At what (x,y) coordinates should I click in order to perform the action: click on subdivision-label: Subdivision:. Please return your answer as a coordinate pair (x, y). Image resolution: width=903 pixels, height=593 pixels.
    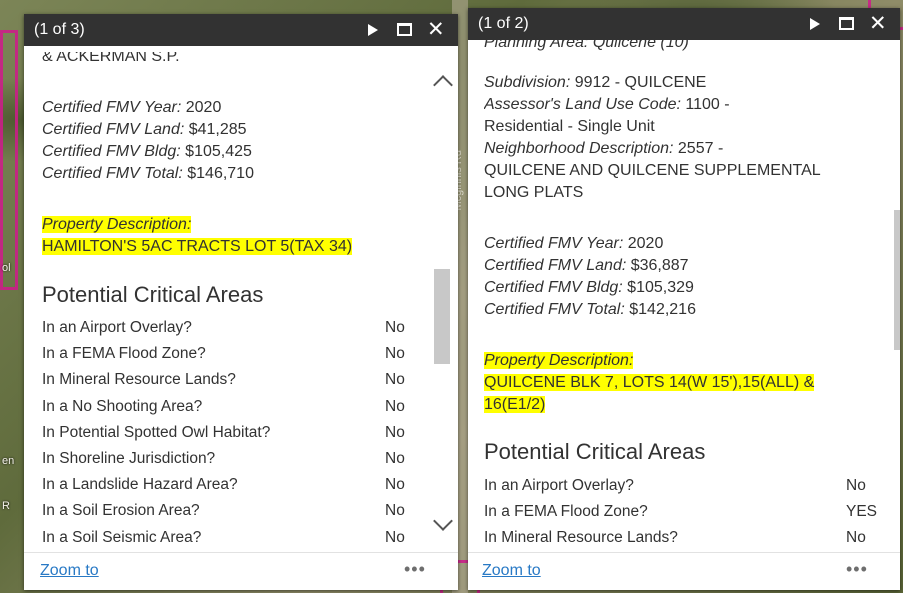
    Looking at the image, I should click on (527, 82).